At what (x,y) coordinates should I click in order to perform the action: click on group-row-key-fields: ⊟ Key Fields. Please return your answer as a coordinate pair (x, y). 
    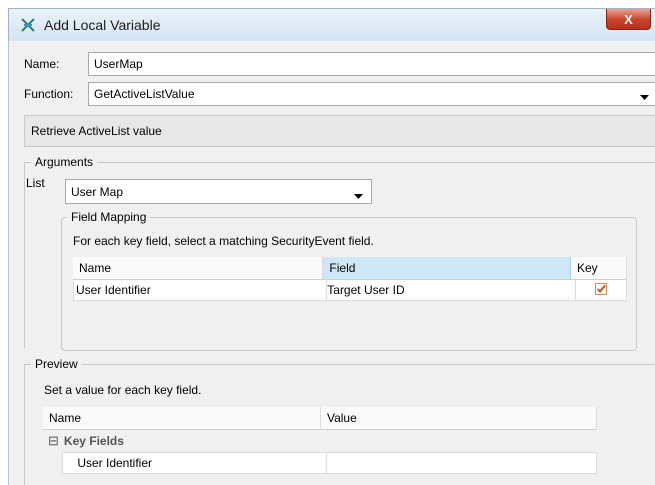
    Looking at the image, I should click on (320, 441).